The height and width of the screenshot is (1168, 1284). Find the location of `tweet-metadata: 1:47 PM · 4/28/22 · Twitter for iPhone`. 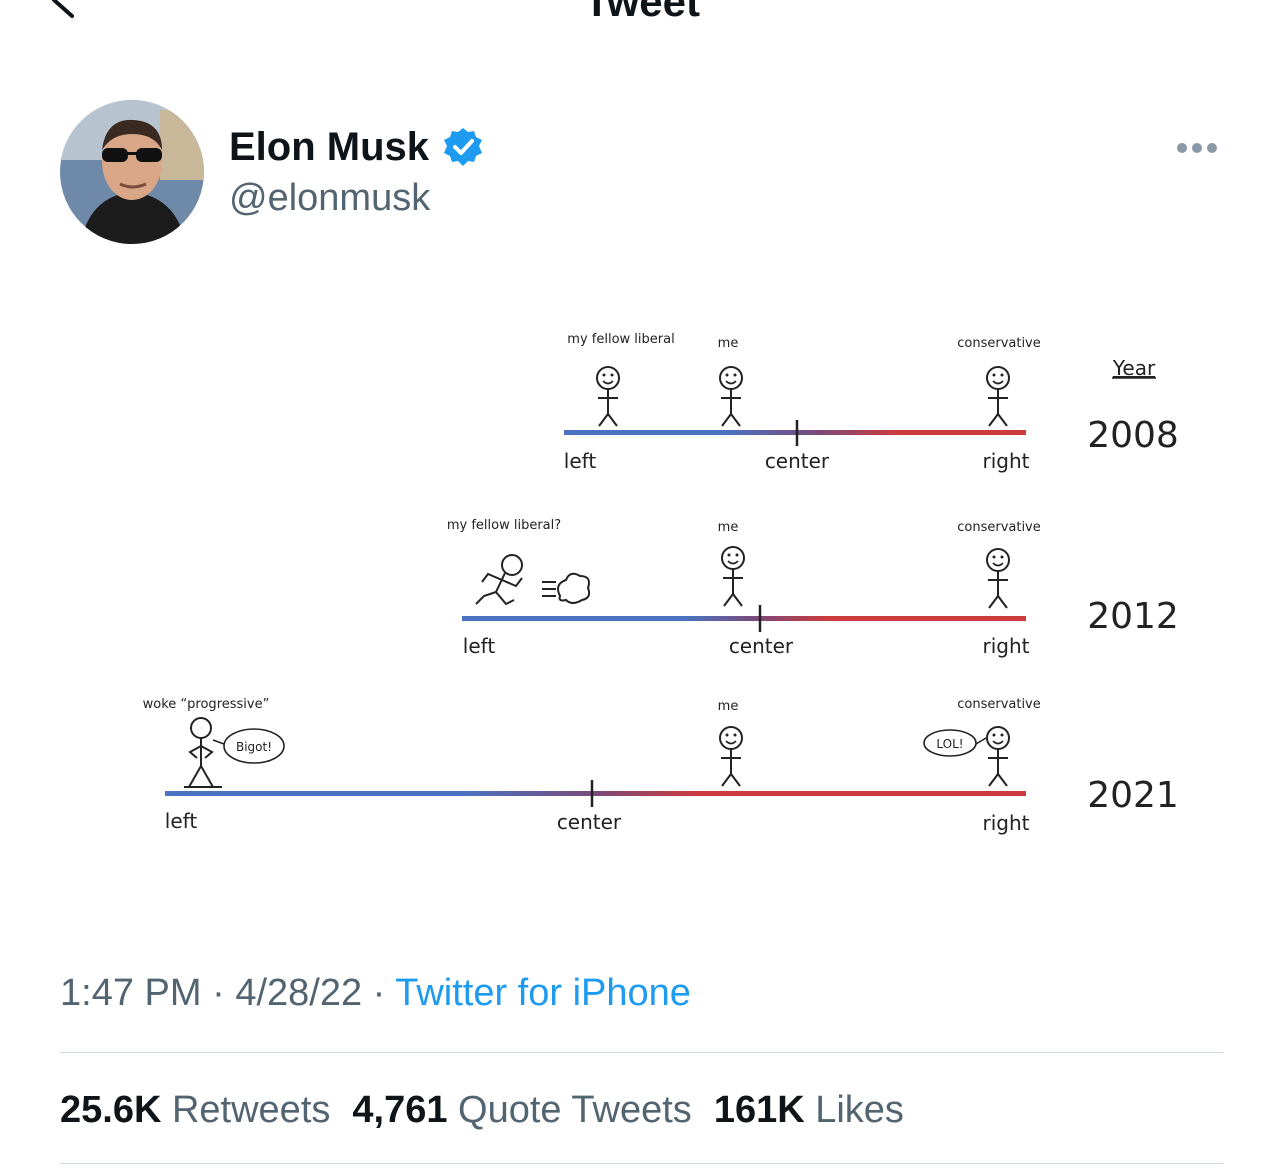

tweet-metadata: 1:47 PM · 4/28/22 · Twitter for iPhone is located at coordinates (375, 993).